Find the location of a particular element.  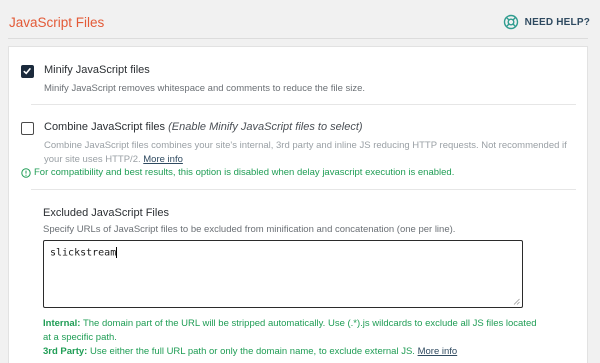

third-party-help-label: 3rd Party: is located at coordinates (65, 351).